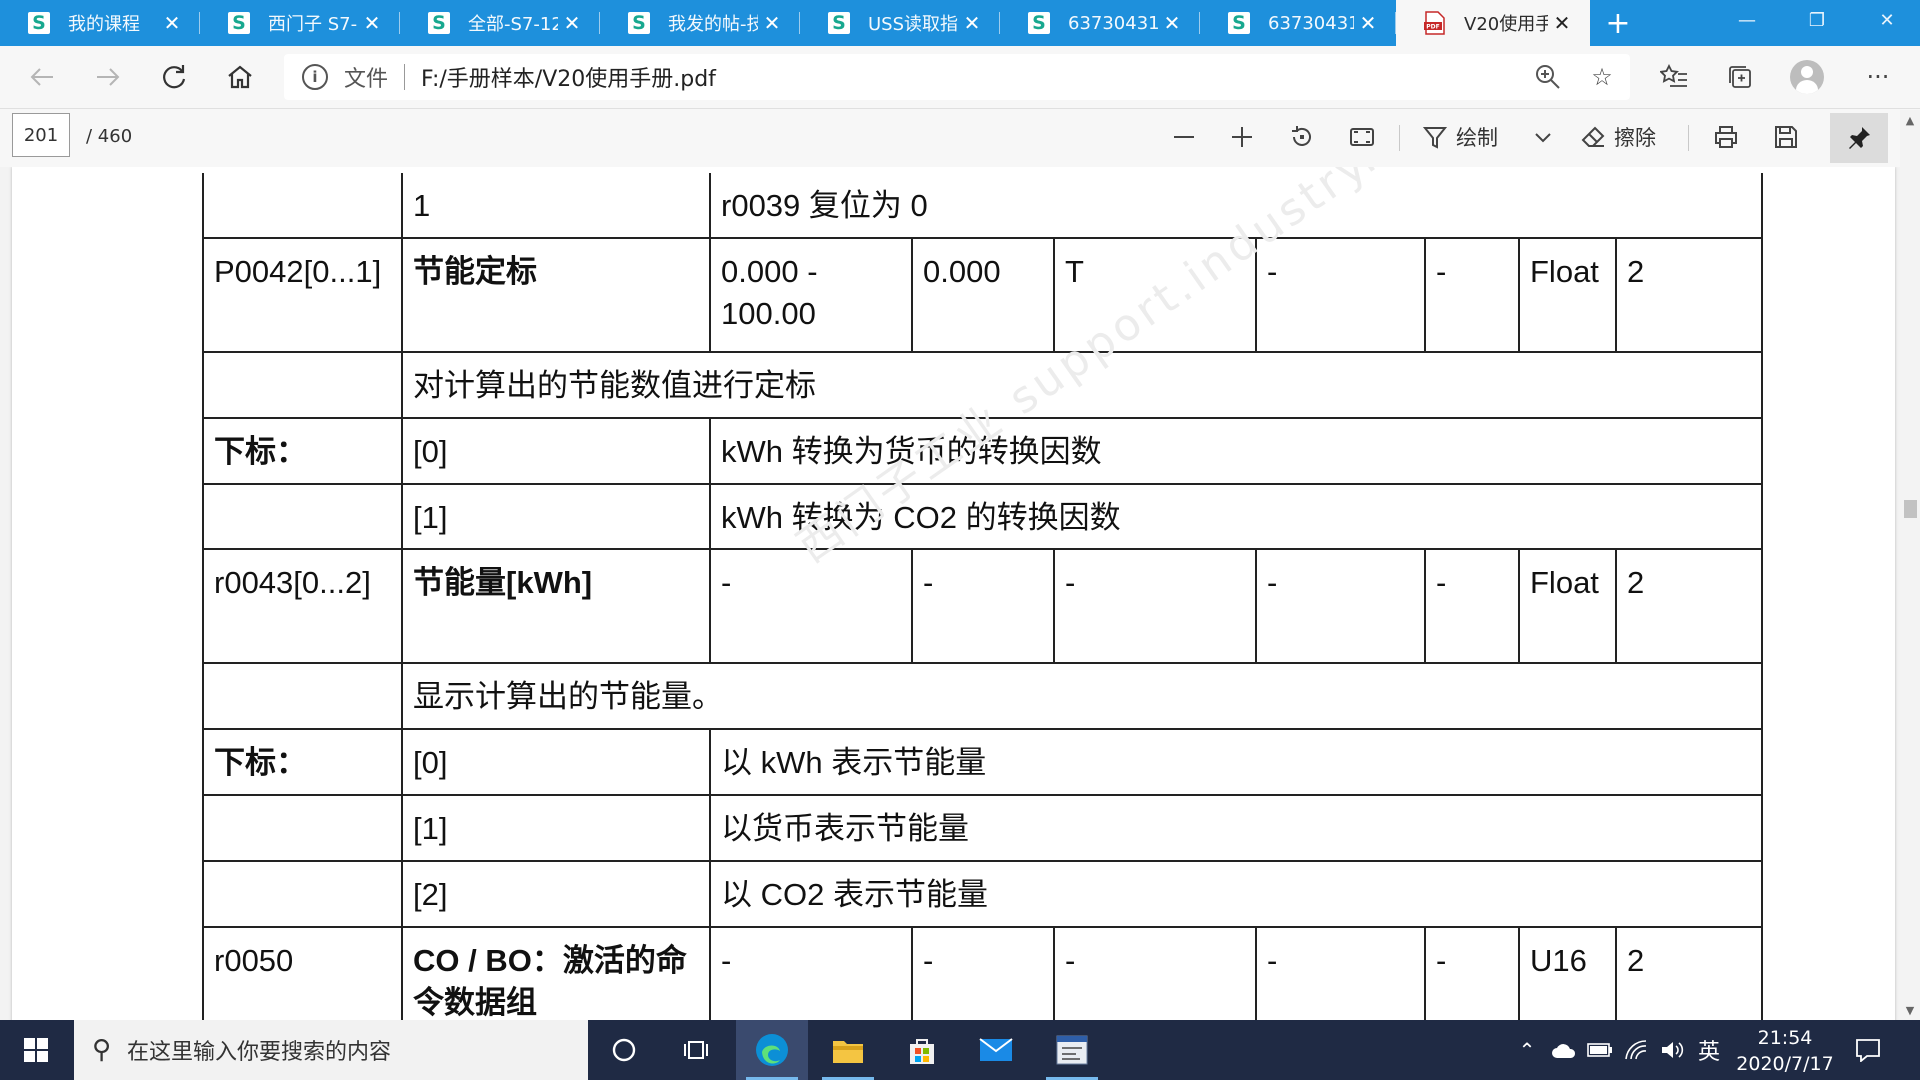  What do you see at coordinates (1636, 1050) in the screenshot?
I see `network-icon` at bounding box center [1636, 1050].